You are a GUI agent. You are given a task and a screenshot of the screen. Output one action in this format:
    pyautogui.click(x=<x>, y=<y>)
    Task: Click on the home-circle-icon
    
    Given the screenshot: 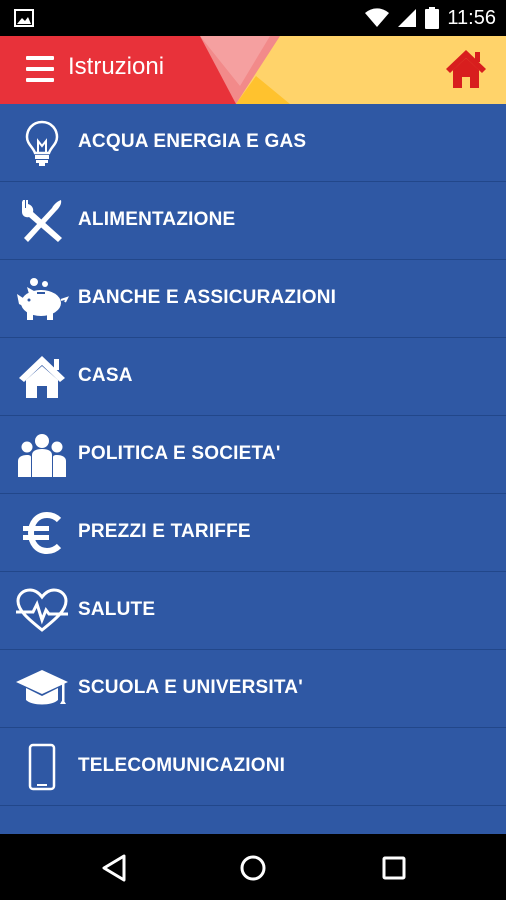 What is the action you would take?
    pyautogui.click(x=253, y=868)
    